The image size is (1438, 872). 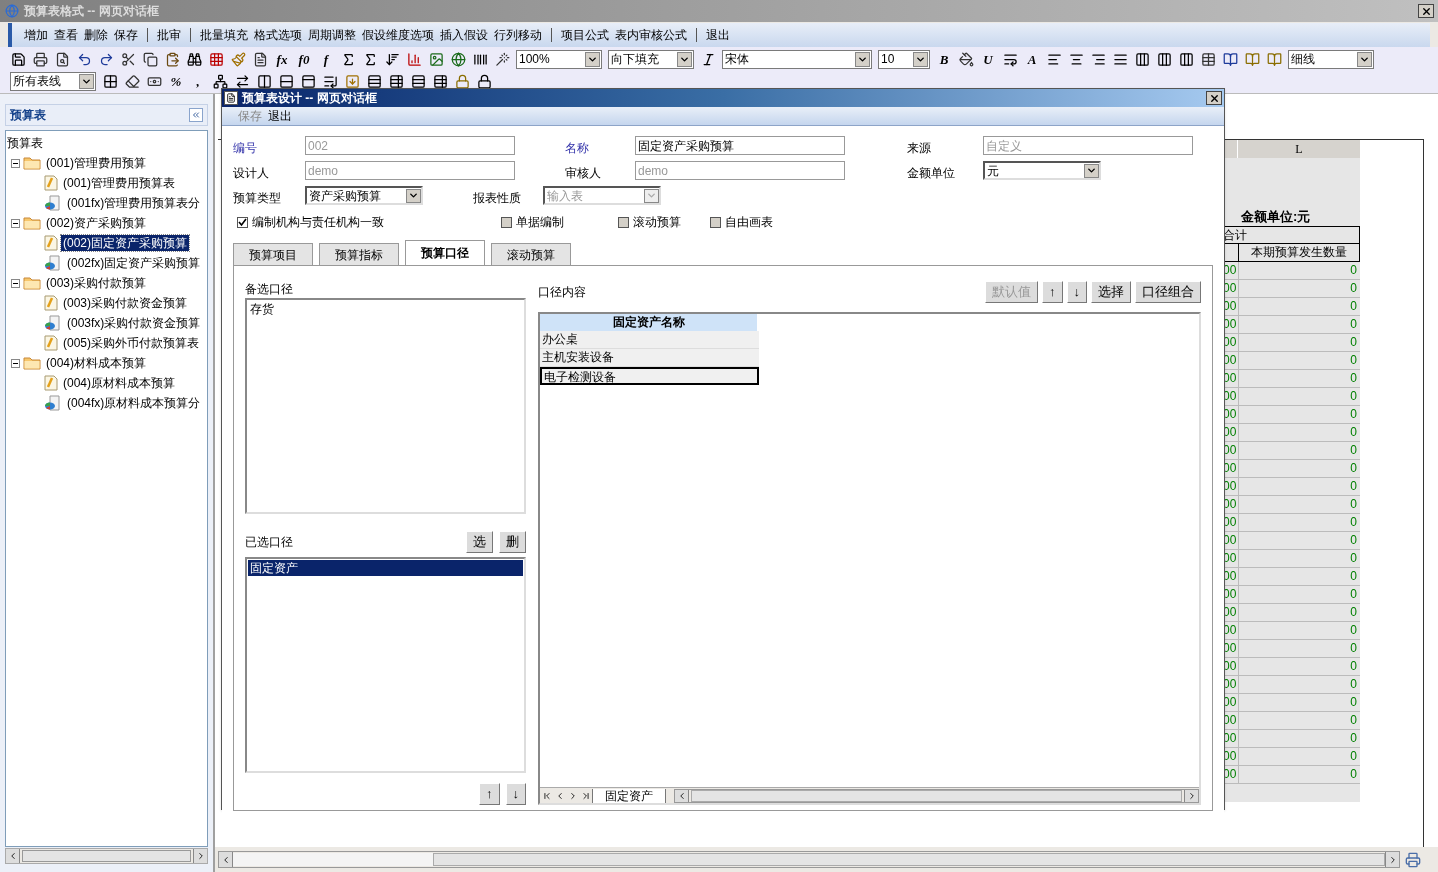 What do you see at coordinates (40, 59) in the screenshot?
I see `printer-icon` at bounding box center [40, 59].